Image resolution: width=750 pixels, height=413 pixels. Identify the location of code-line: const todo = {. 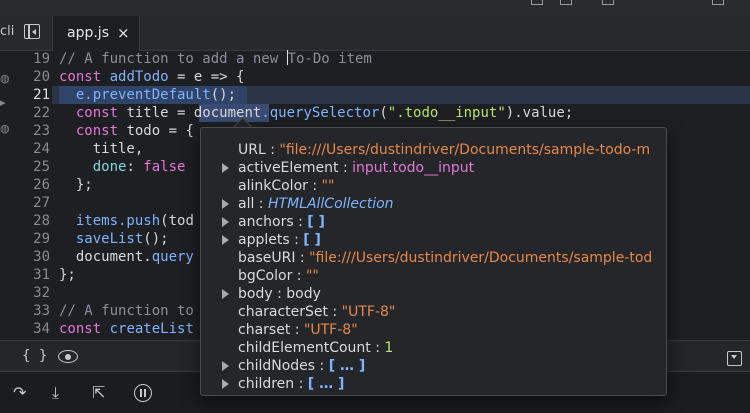
(126, 131).